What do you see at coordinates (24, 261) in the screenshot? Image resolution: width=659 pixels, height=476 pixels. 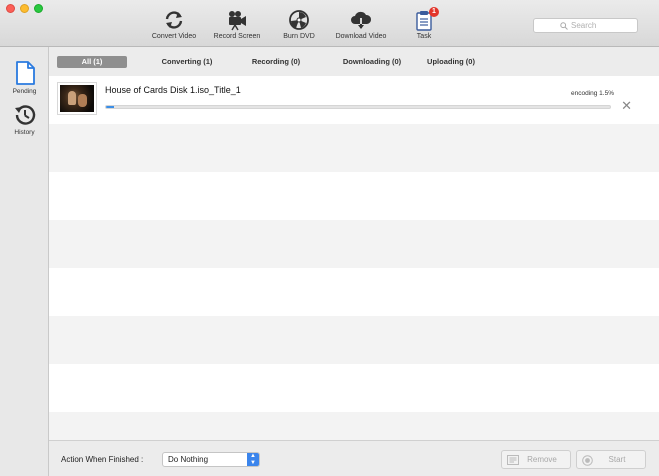 I see `sidebar: Pending History` at bounding box center [24, 261].